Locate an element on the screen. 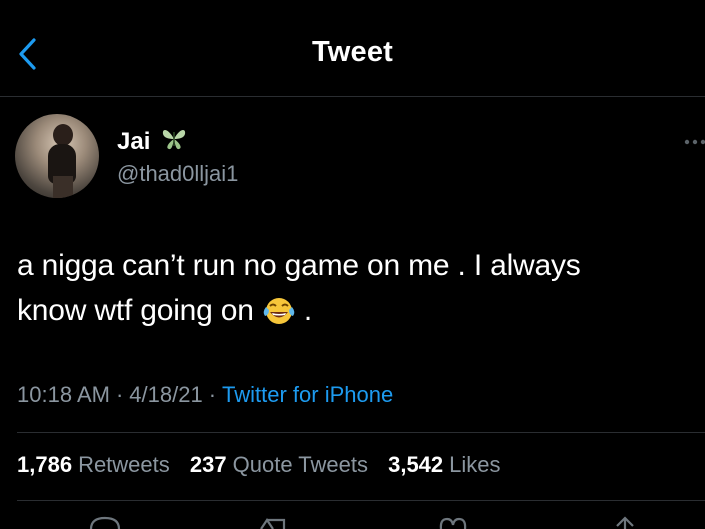 This screenshot has width=705, height=529. retweets-count: 1,786 is located at coordinates (45, 464).